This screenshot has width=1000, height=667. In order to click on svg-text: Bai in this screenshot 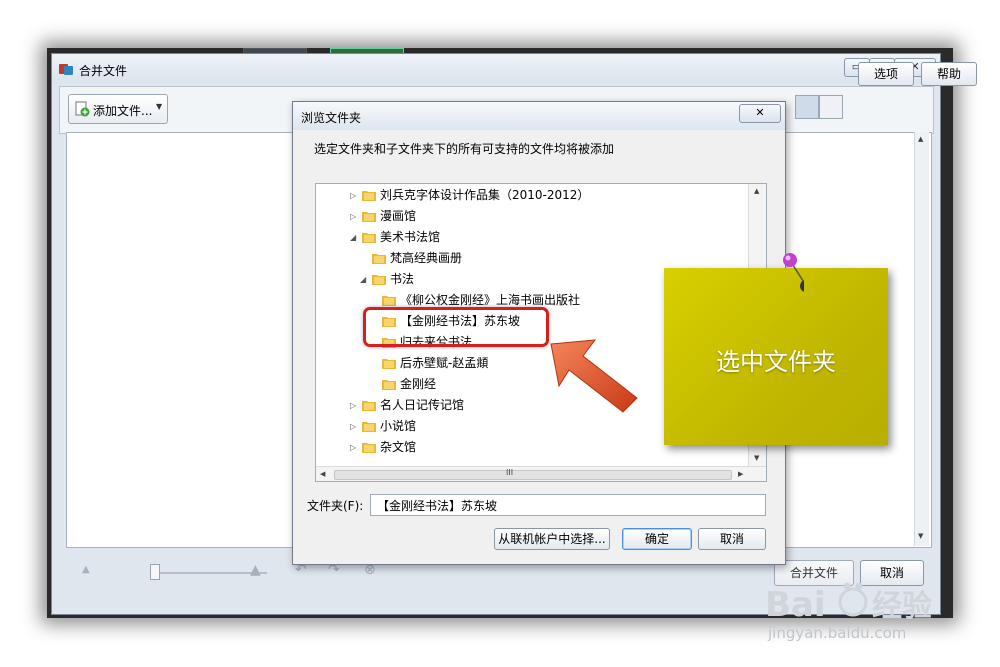, I will do `click(795, 605)`.